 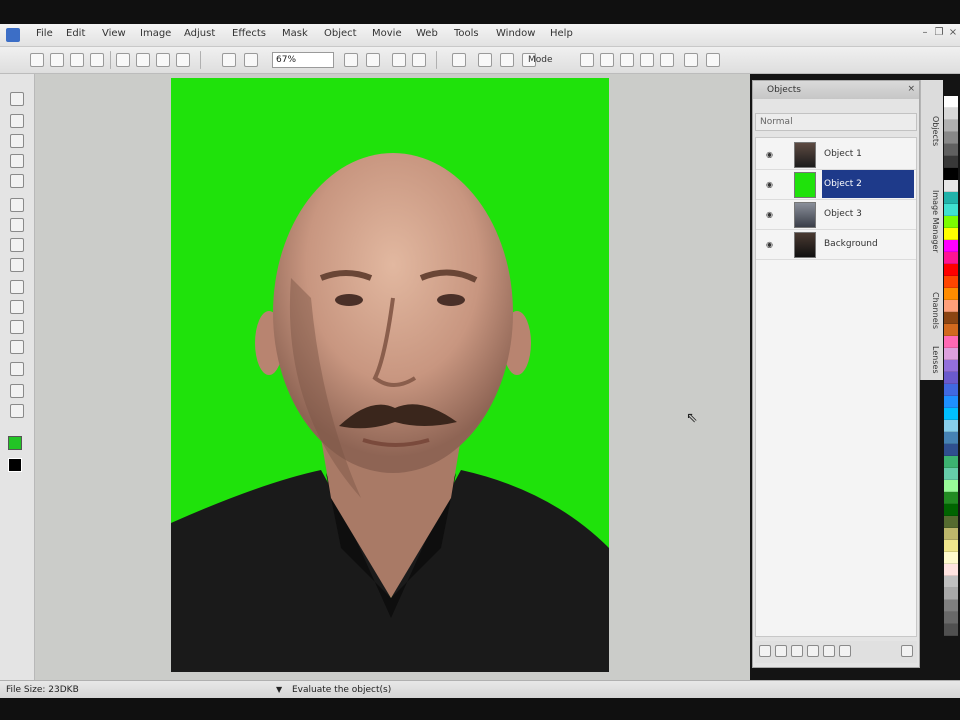 What do you see at coordinates (155, 33) in the screenshot?
I see `menu-image: Image` at bounding box center [155, 33].